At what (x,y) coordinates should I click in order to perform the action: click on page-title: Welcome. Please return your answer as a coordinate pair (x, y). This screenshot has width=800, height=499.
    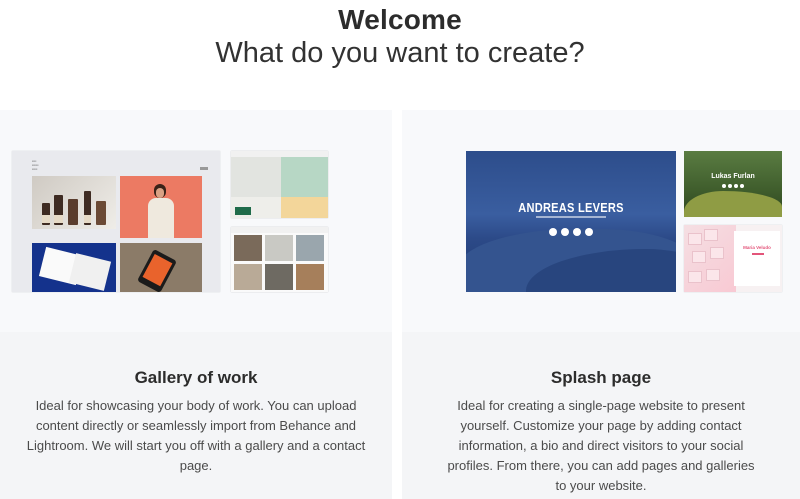
    Looking at the image, I should click on (400, 19).